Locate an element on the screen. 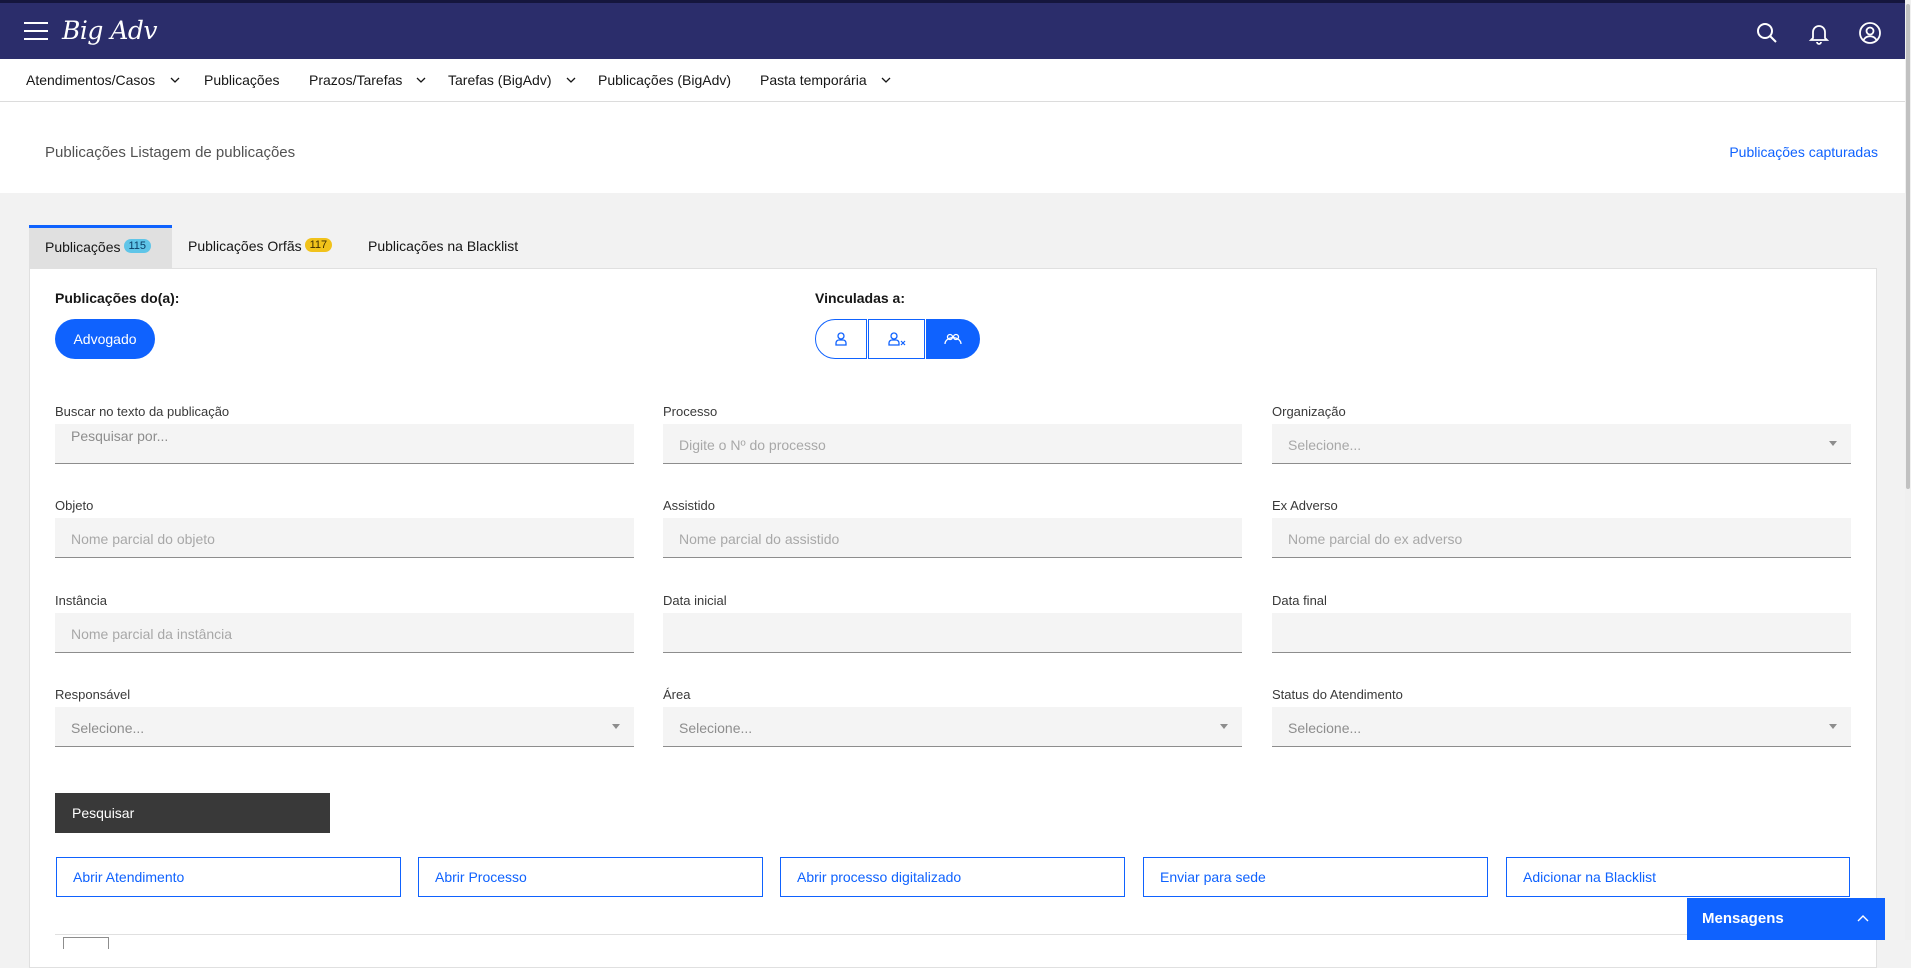 The image size is (1911, 968). scrollbar-thumb is located at coordinates (1908, 246).